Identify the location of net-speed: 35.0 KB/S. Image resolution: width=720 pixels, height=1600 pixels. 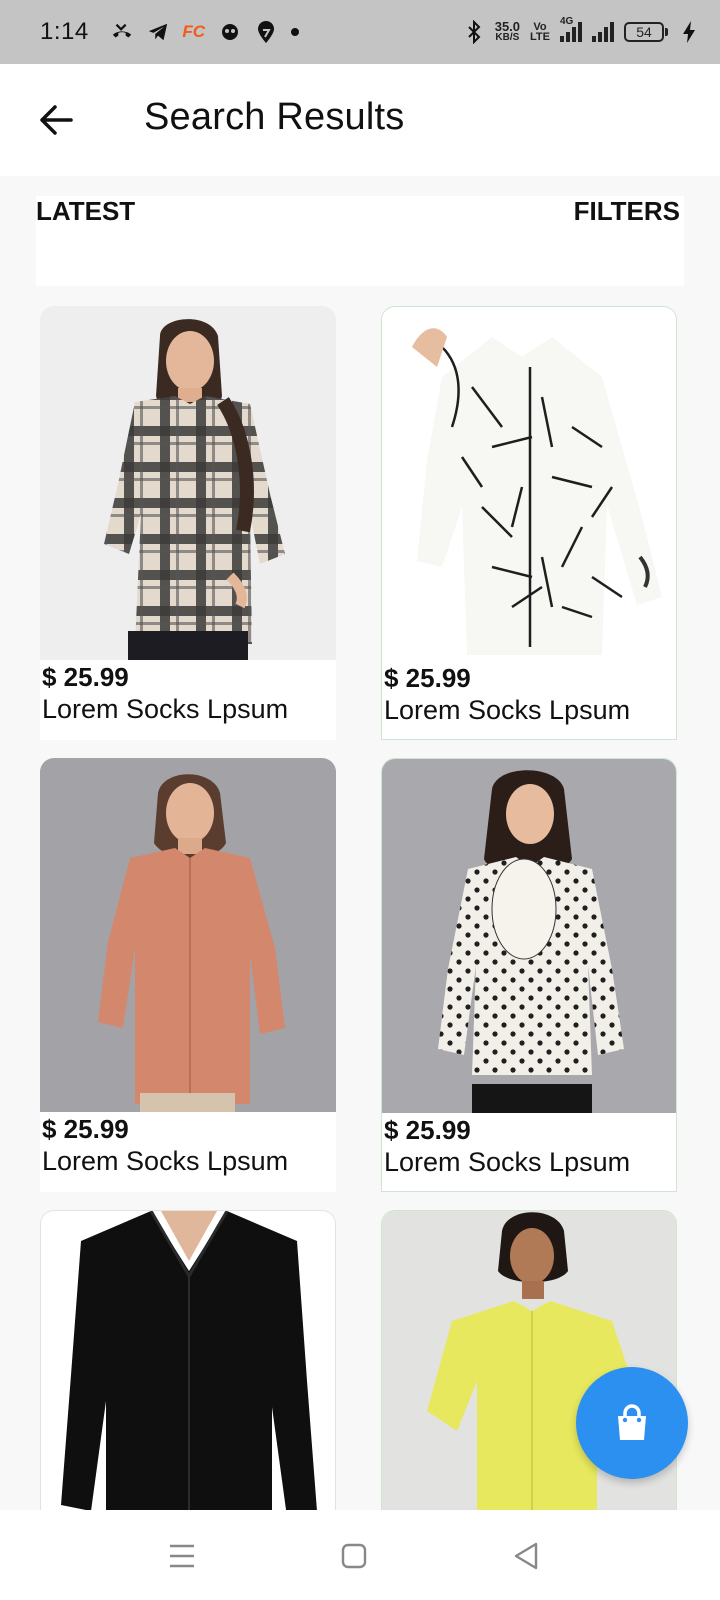
(507, 31).